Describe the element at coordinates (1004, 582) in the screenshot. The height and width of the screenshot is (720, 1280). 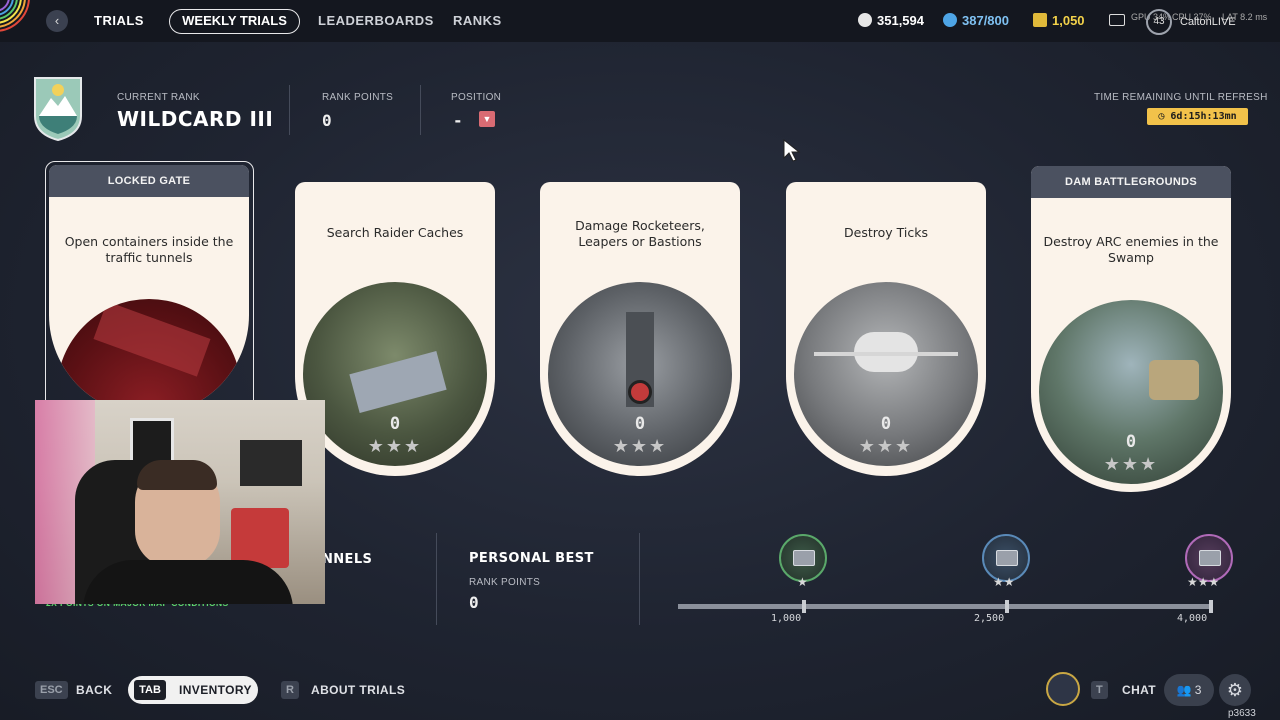
I see `milestone-2-stars: ★★` at that location.